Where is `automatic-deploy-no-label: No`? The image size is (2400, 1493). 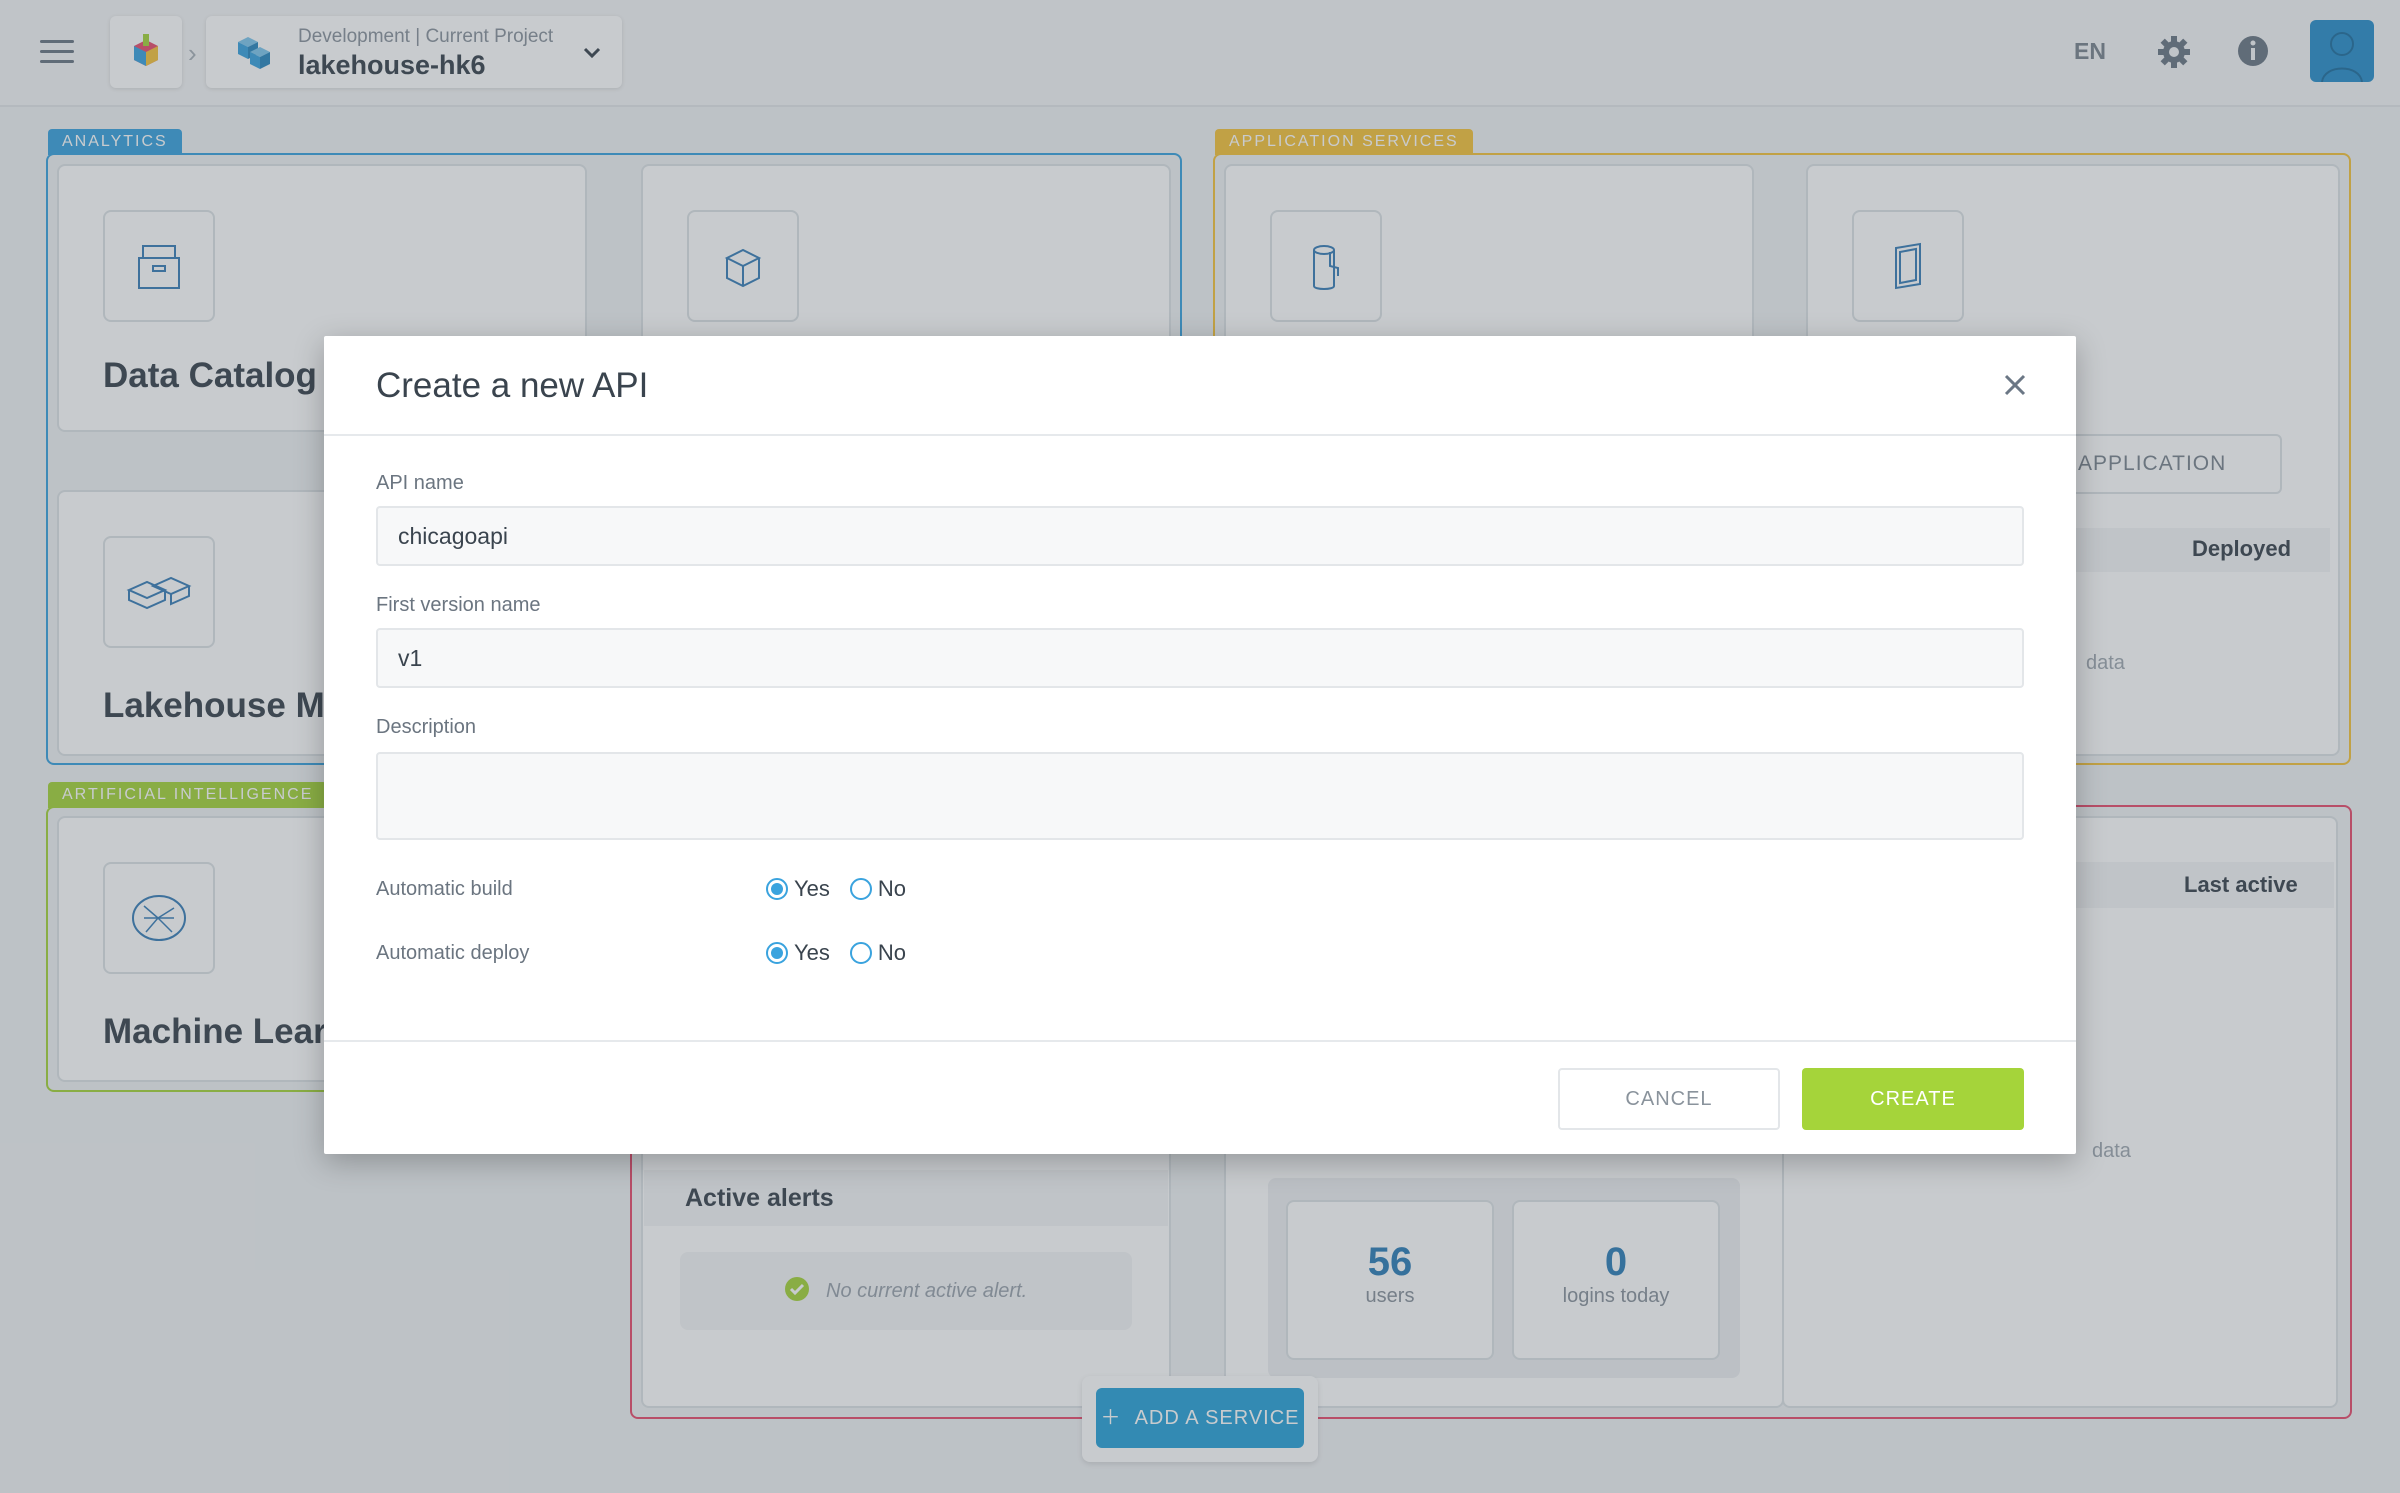
automatic-deploy-no-label: No is located at coordinates (892, 952).